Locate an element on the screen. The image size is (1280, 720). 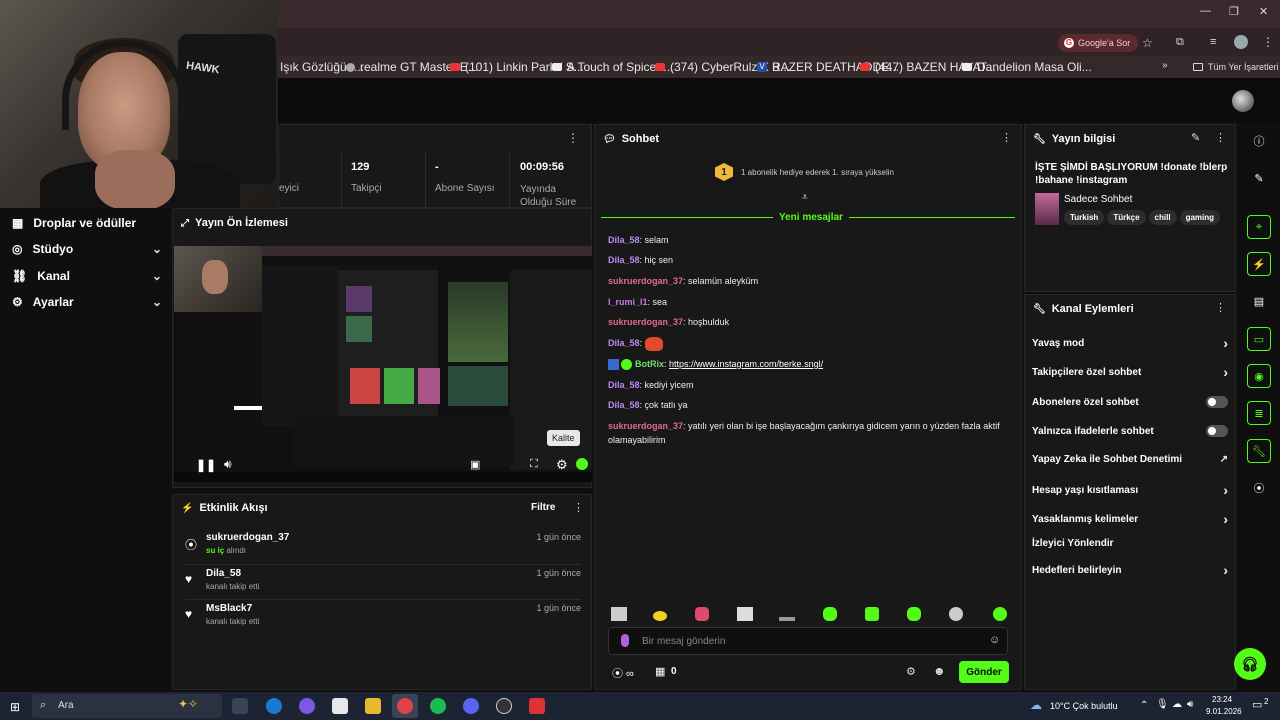
action-banned-words: Yasaklanmış kelimeler › is located at coordinates (1130, 519).